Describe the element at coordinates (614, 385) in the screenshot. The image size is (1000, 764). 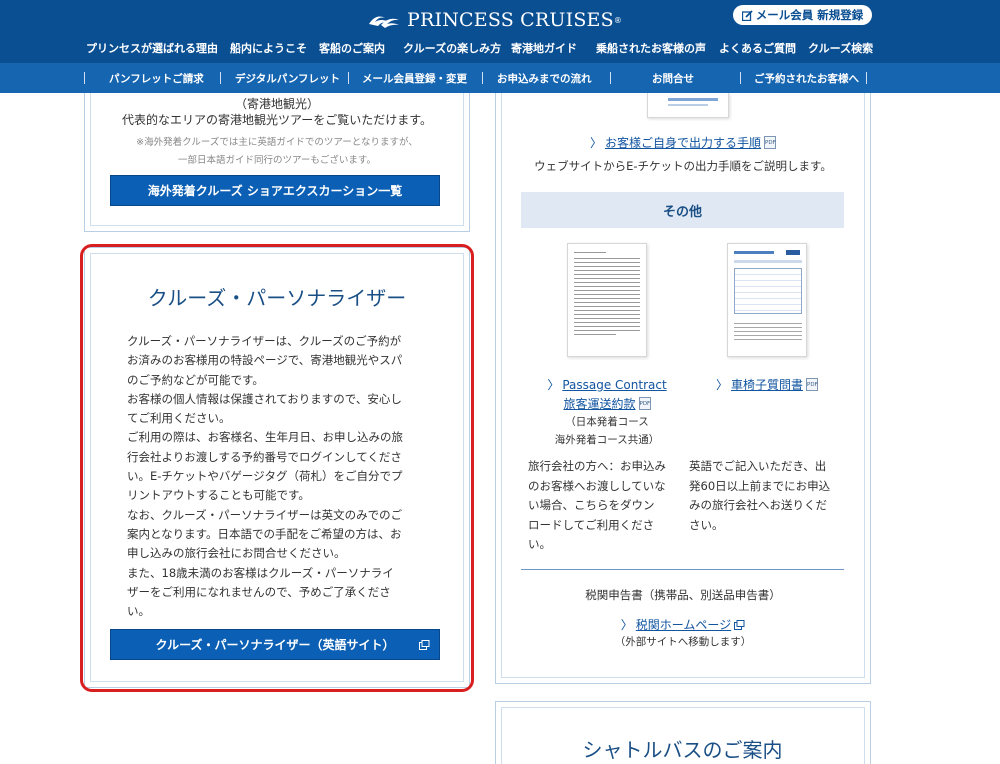
I see `passage-contract-en-link: Passage Contract` at that location.